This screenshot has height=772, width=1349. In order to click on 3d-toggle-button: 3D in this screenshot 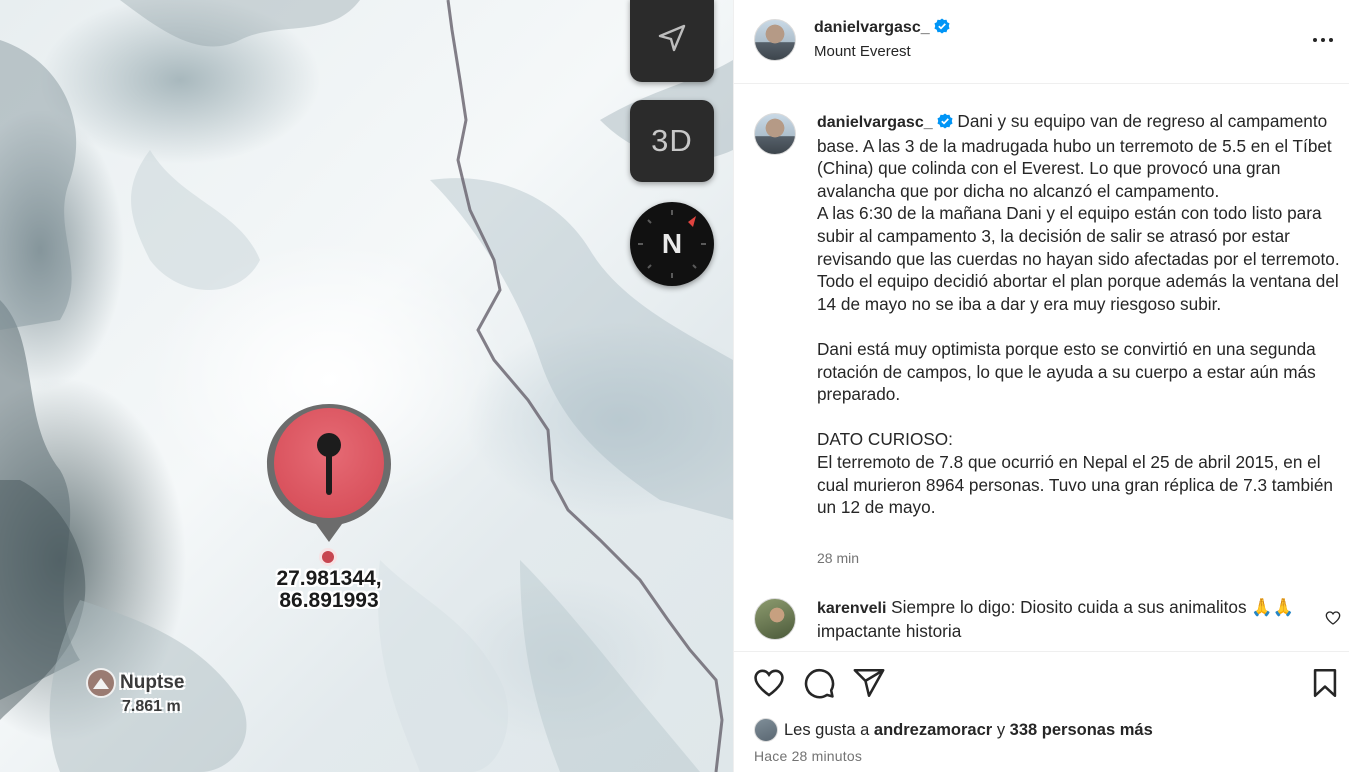, I will do `click(672, 141)`.